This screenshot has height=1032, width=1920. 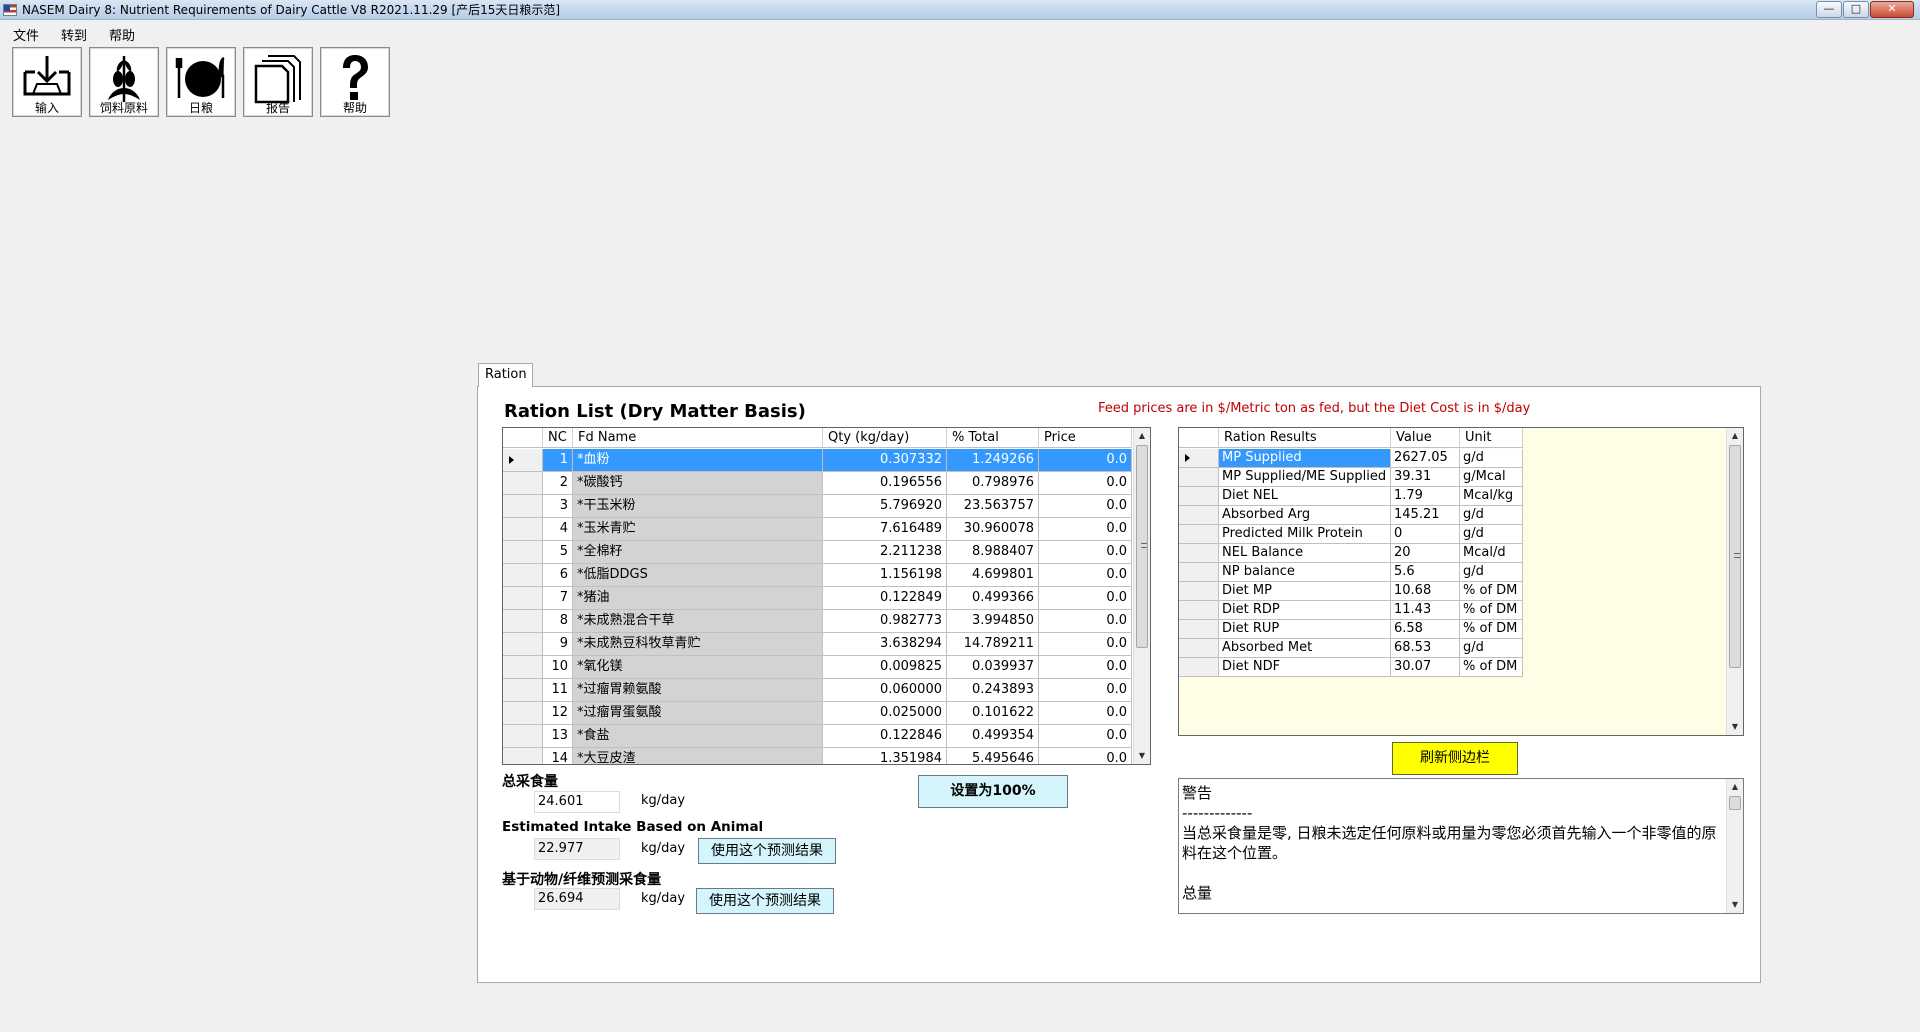 I want to click on ration-row: 1 *血粉 0.307332 1.249266 0.0, so click(x=817, y=460).